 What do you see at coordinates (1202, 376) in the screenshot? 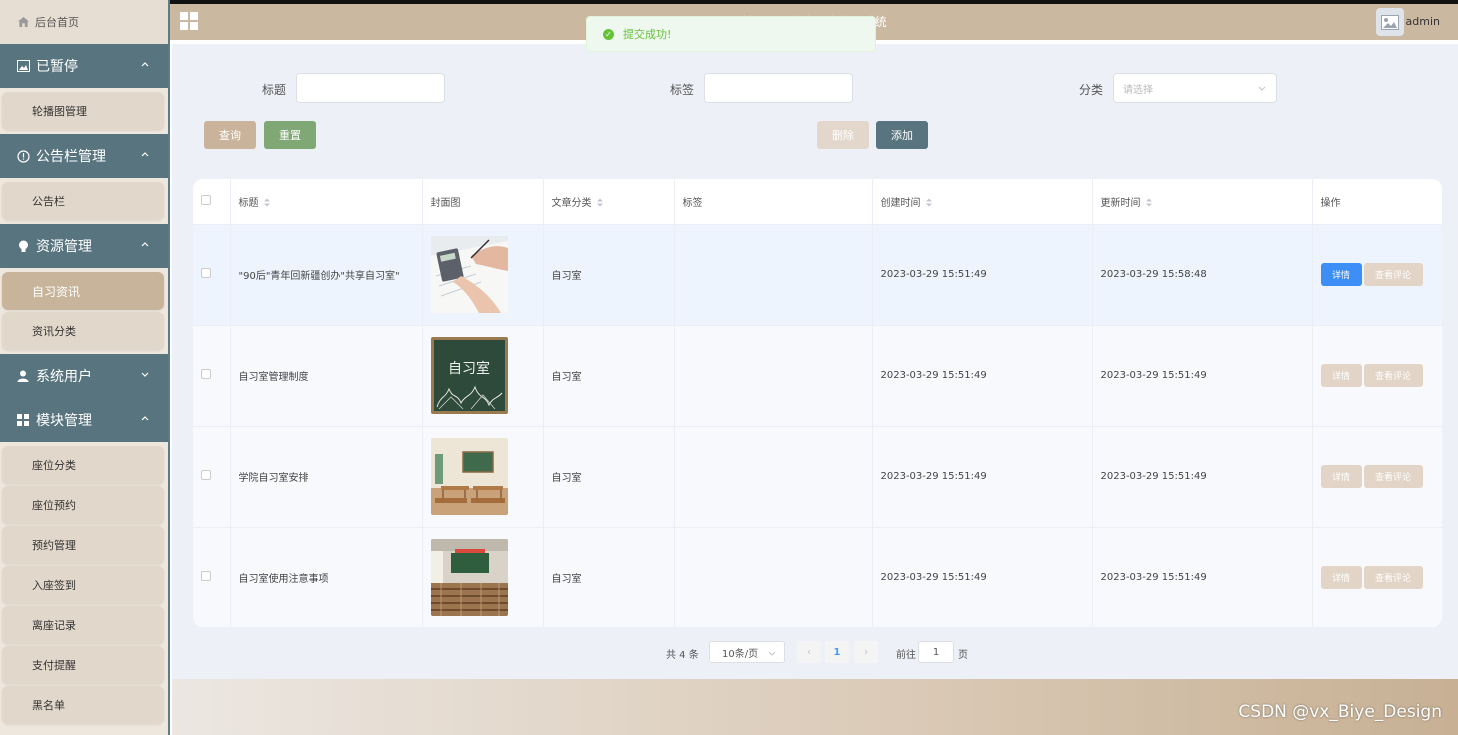
I see `cell-updated: 2023-03-29 15:51:49` at bounding box center [1202, 376].